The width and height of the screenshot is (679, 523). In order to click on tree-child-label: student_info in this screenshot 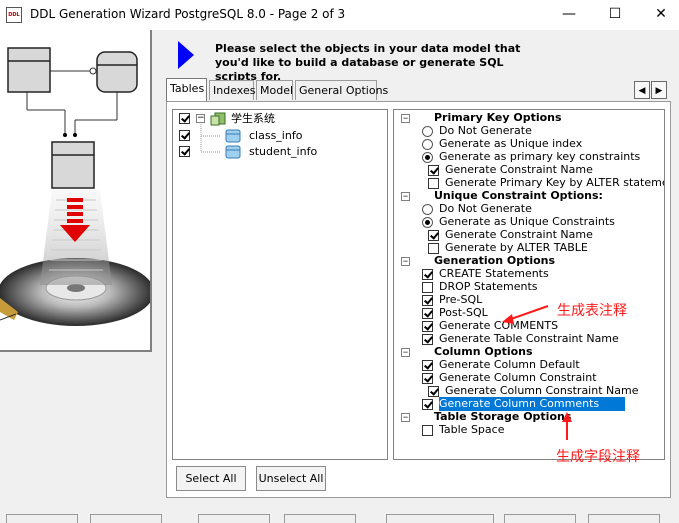, I will do `click(283, 151)`.